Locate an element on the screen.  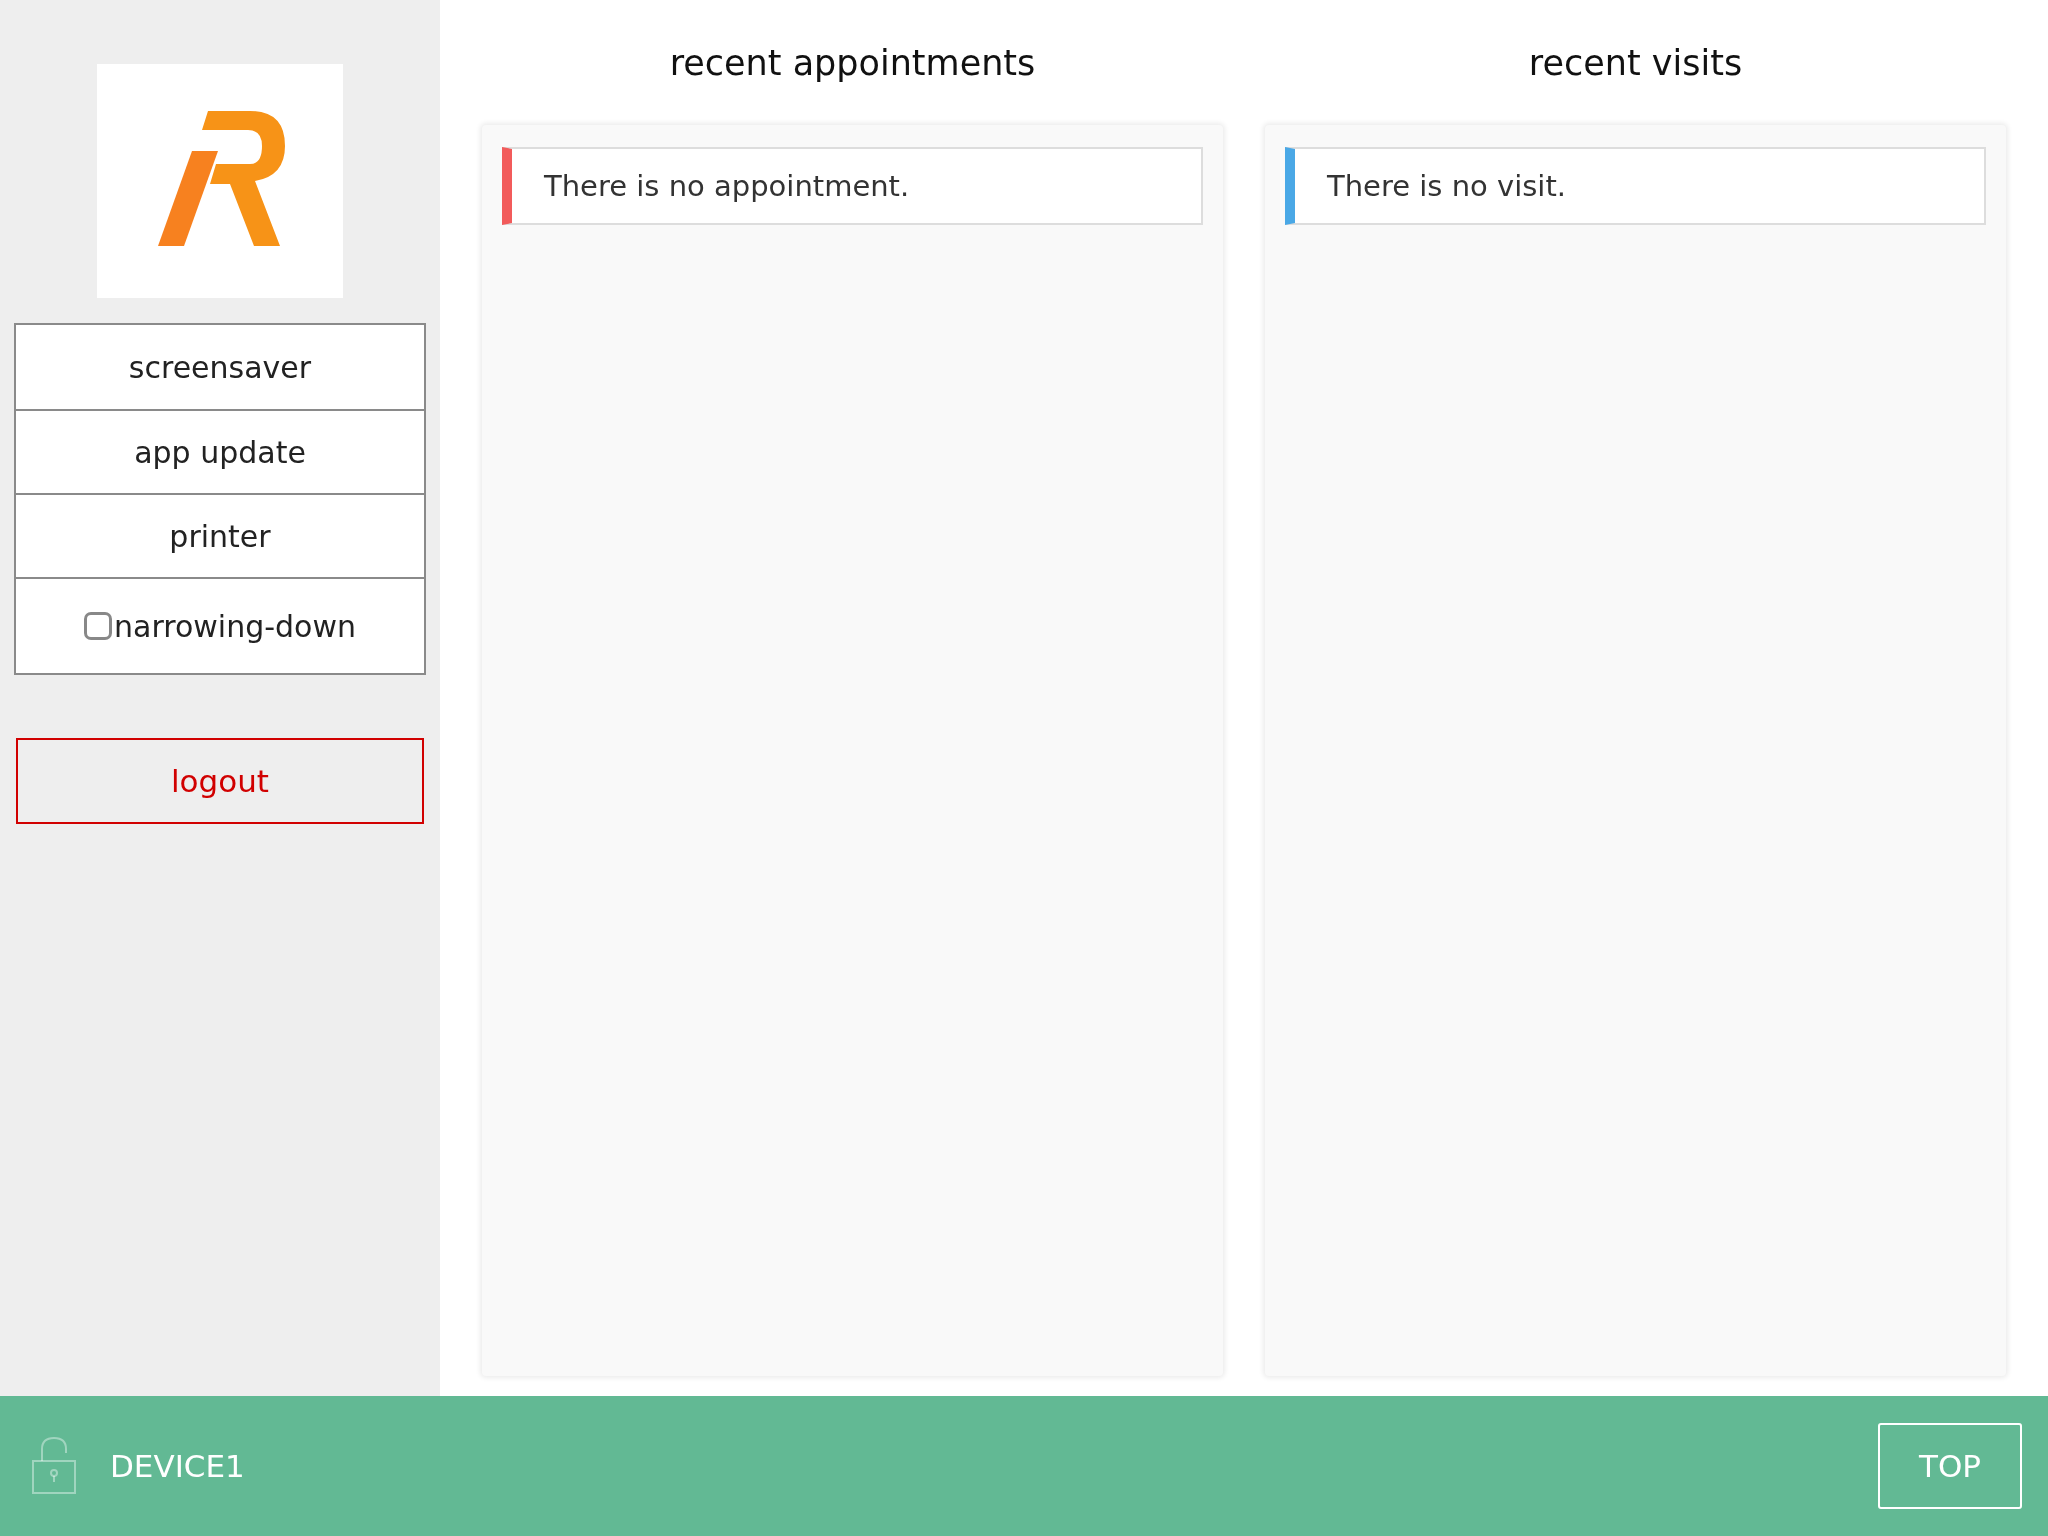
empty-message: There is no visit. is located at coordinates (1635, 186).